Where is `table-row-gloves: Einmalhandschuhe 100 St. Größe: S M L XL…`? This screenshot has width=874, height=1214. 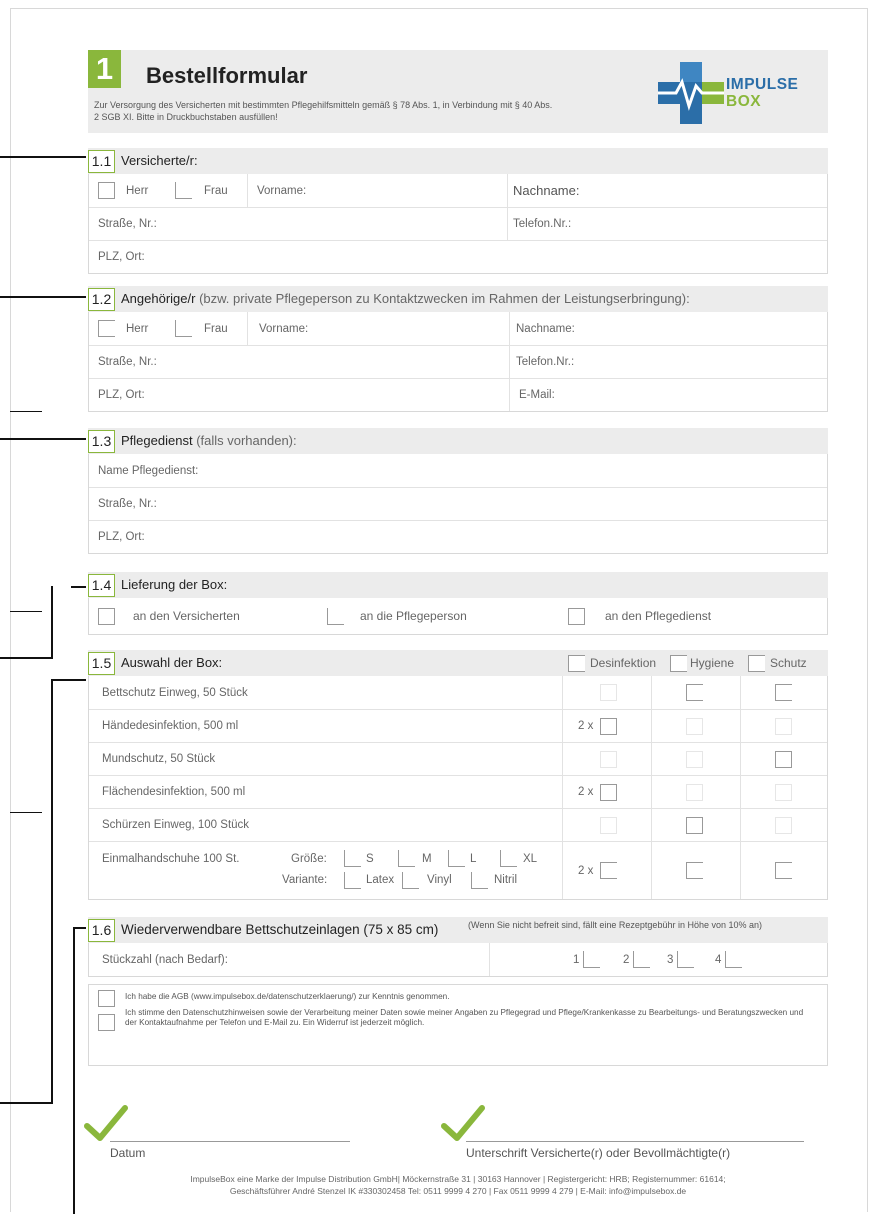 table-row-gloves: Einmalhandschuhe 100 St. Größe: S M L XL… is located at coordinates (458, 870).